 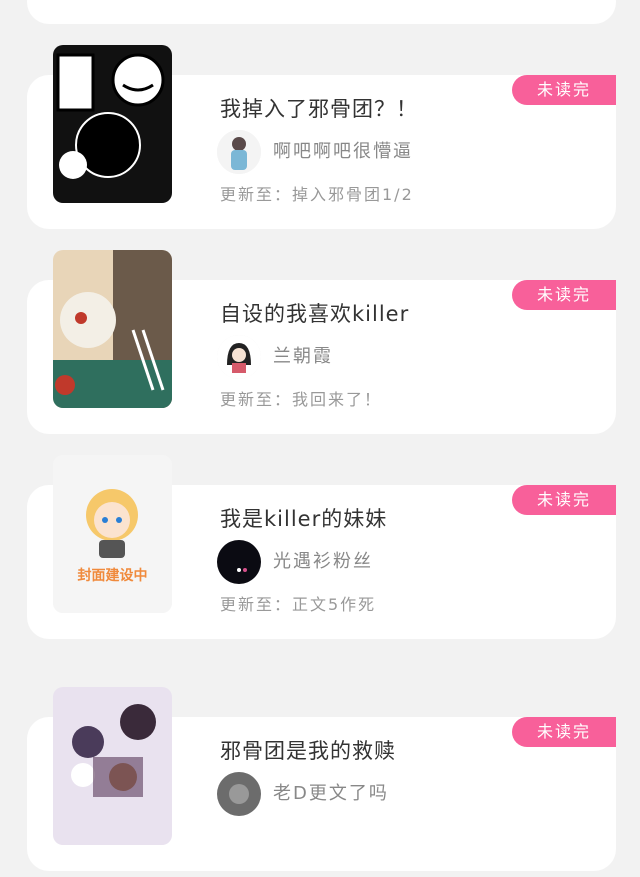 I want to click on update-status: 更新至：正文5作死, so click(x=298, y=604).